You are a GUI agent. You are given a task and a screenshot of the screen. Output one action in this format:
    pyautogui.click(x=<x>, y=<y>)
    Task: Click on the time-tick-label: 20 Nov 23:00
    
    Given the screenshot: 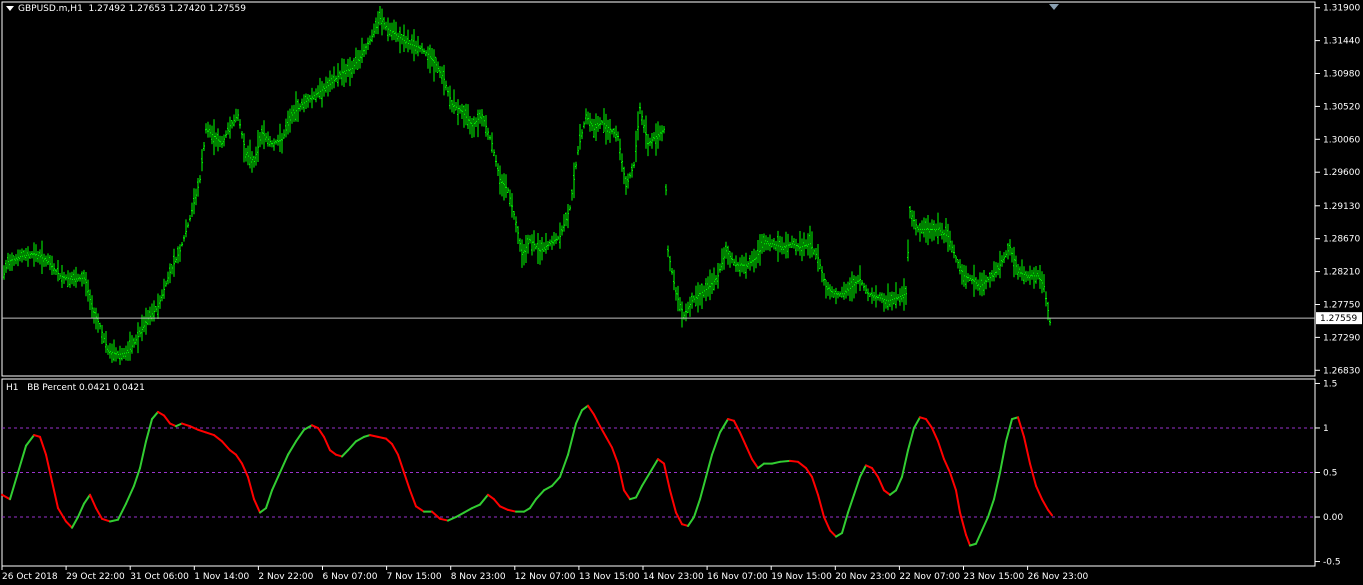 What is the action you would take?
    pyautogui.click(x=865, y=577)
    